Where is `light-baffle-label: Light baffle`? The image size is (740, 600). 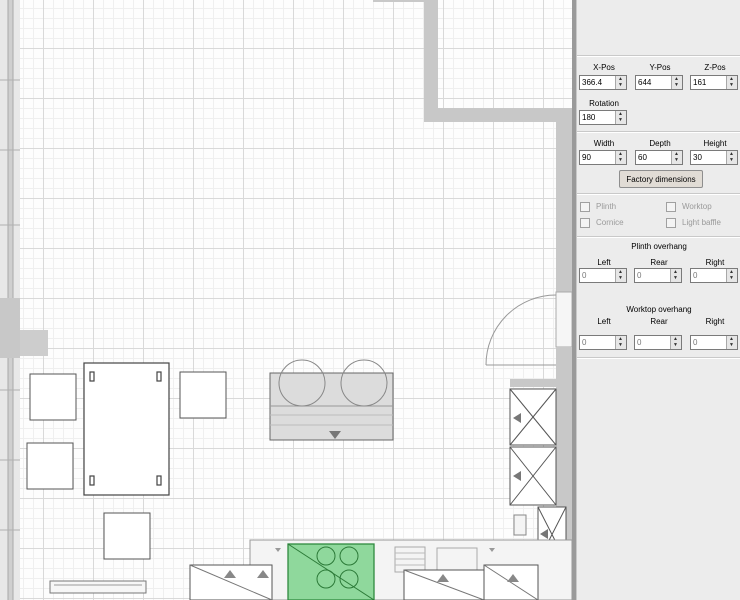
light-baffle-label: Light baffle is located at coordinates (701, 222).